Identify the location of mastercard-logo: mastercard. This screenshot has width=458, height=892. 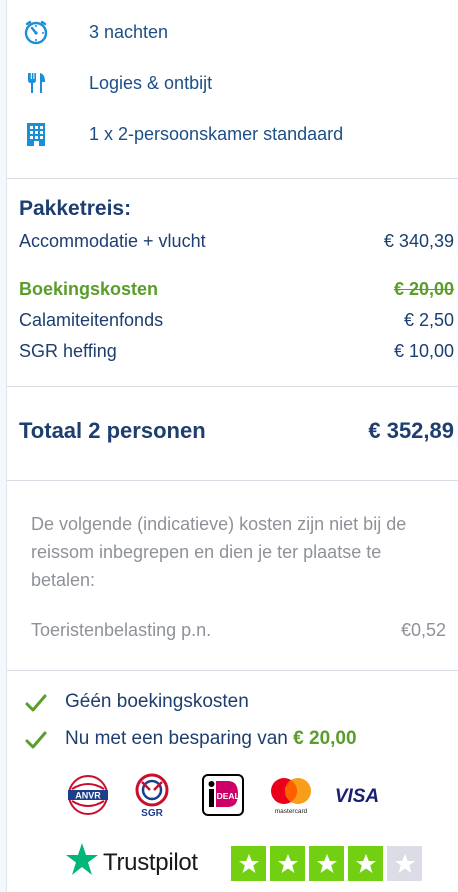
(291, 795).